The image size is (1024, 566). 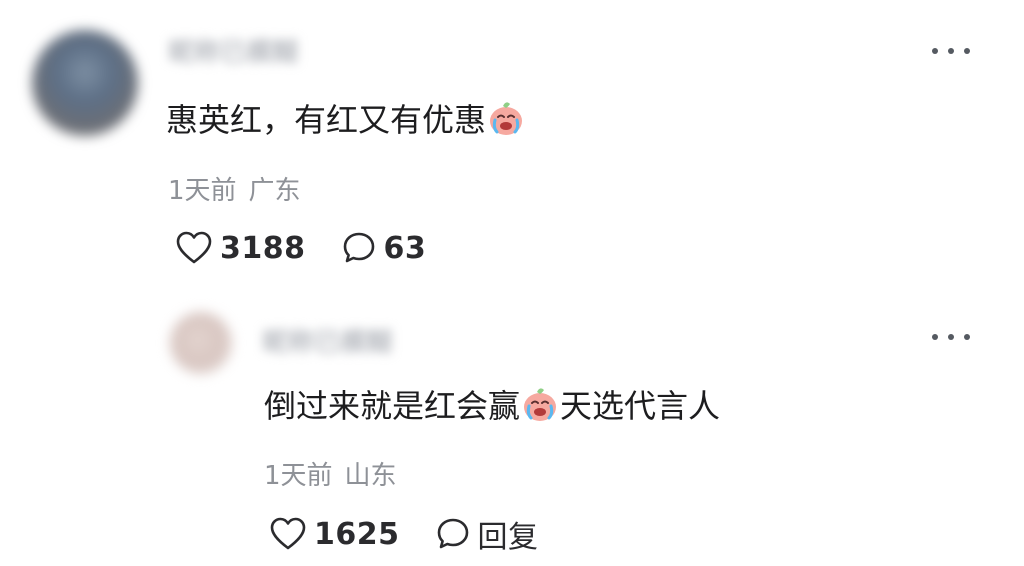 I want to click on reply-avatar, so click(x=201, y=343).